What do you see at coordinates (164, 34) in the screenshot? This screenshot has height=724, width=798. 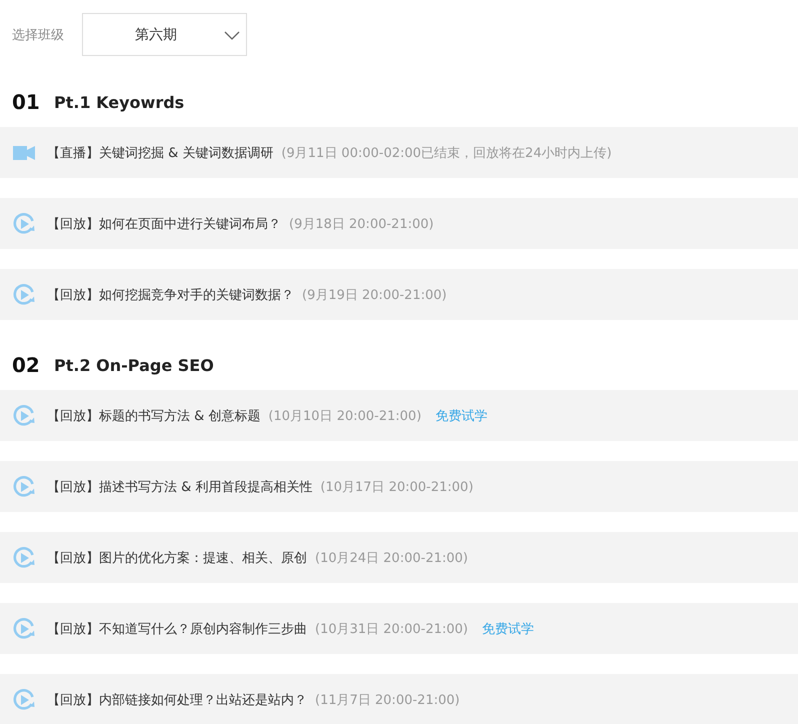 I see `class-dropdown: 第六期` at bounding box center [164, 34].